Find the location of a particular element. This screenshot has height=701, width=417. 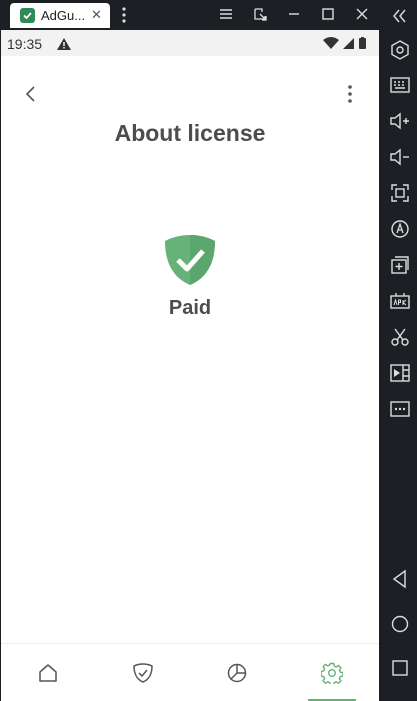

collapse-icon is located at coordinates (400, 16).